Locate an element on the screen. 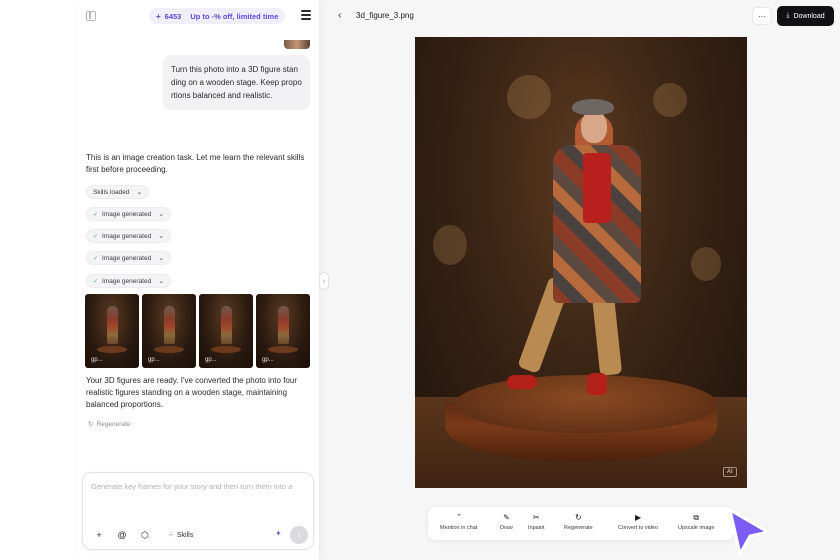 The width and height of the screenshot is (840, 560). tool-inpaint: ✂ Inpaint is located at coordinates (536, 522).